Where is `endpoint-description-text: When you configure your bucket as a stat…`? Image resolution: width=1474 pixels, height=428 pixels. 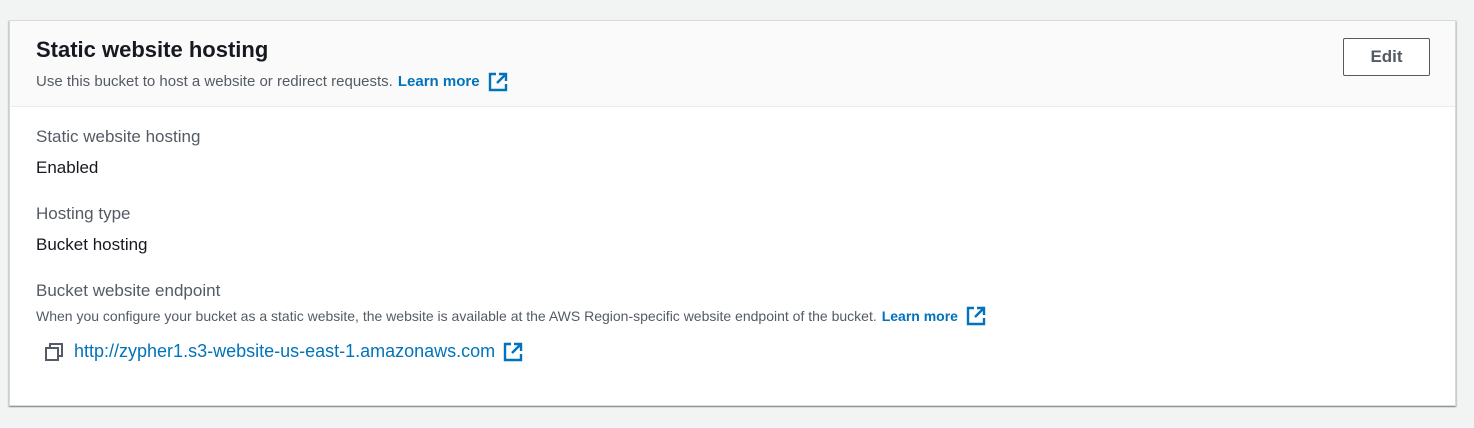 endpoint-description-text: When you configure your bucket as a stat… is located at coordinates (456, 316).